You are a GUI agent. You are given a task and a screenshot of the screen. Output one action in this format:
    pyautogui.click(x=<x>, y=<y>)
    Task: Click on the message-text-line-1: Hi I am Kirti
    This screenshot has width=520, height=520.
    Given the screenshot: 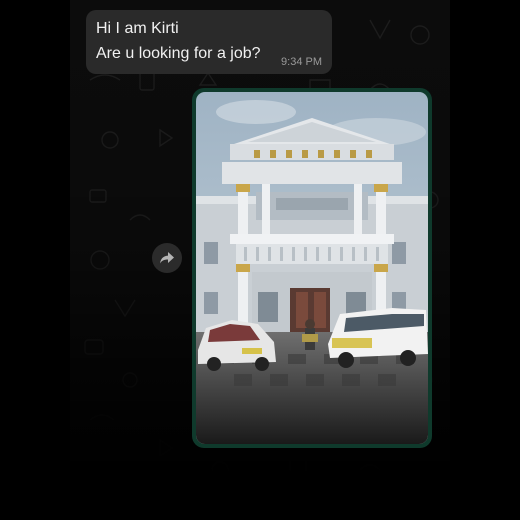 What is the action you would take?
    pyautogui.click(x=137, y=28)
    